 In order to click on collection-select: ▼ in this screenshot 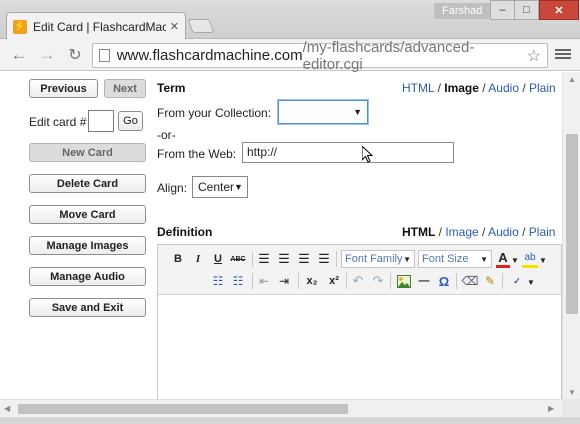, I will do `click(323, 112)`.